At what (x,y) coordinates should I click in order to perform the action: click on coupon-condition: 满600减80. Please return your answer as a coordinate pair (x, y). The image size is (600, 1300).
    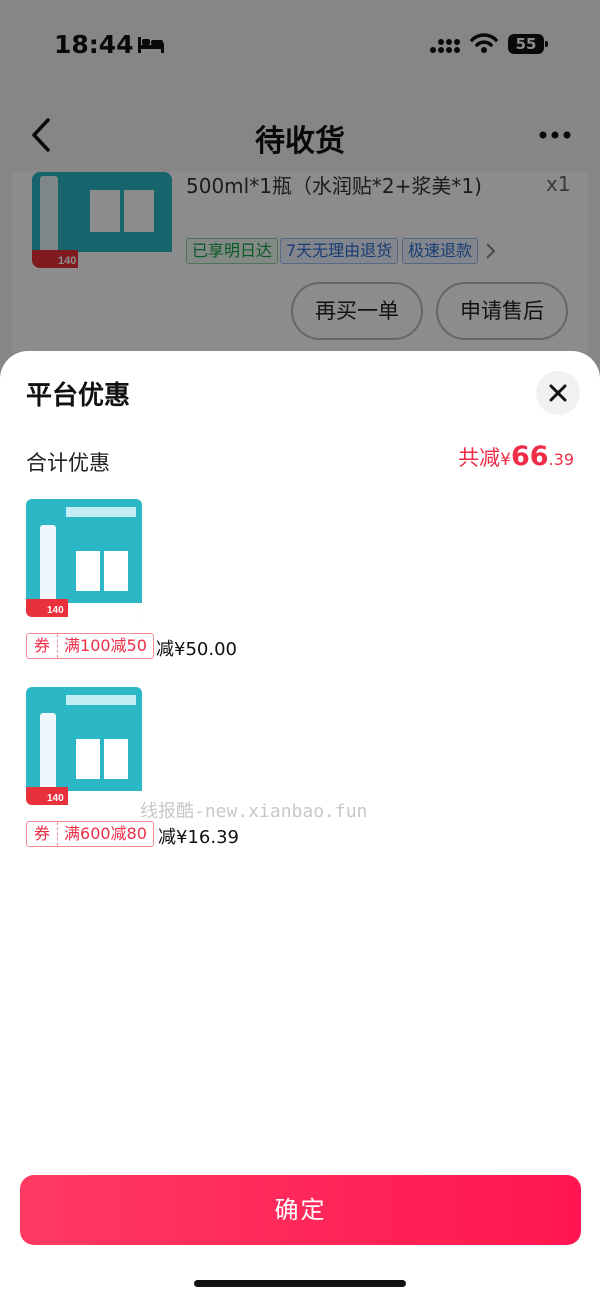
    Looking at the image, I should click on (105, 833).